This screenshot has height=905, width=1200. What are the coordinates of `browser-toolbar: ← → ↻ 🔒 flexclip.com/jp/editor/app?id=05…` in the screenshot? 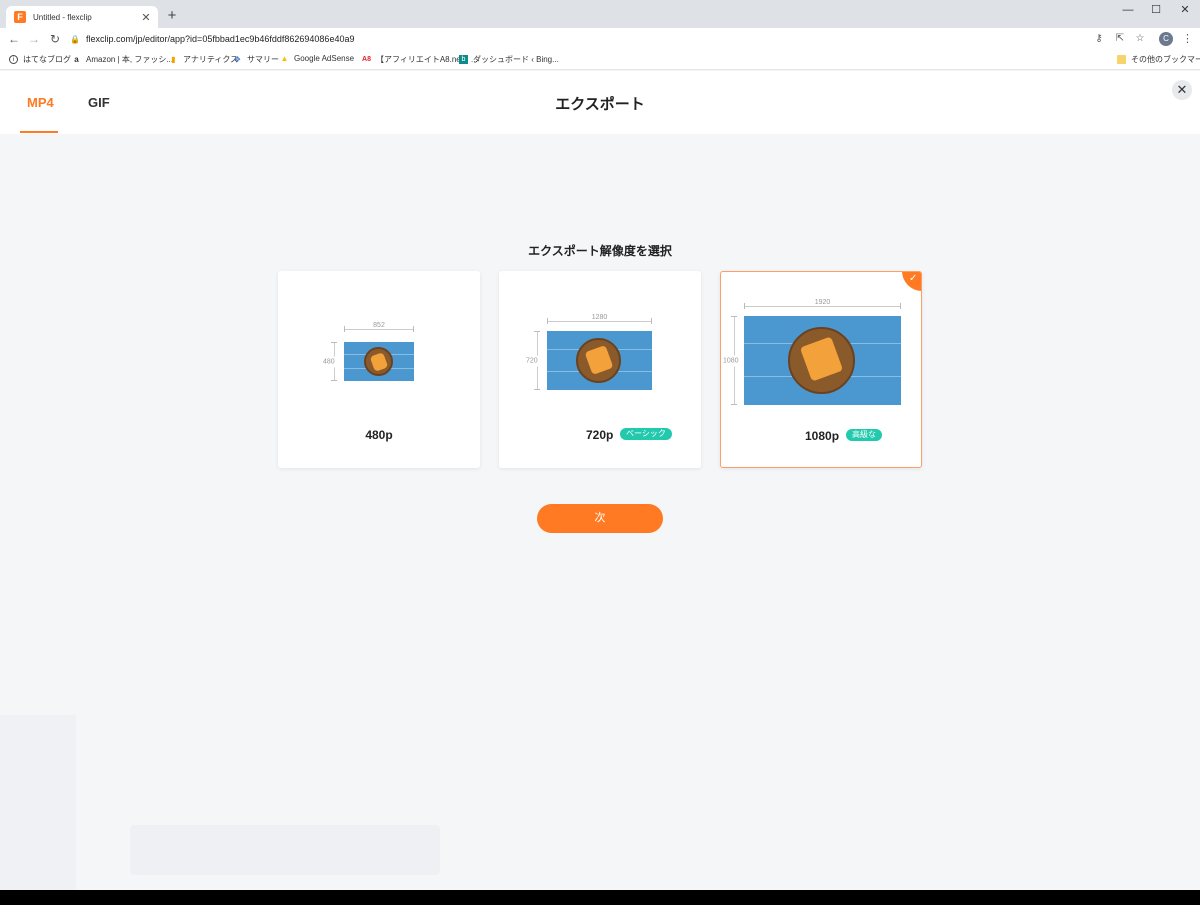 It's located at (600, 39).